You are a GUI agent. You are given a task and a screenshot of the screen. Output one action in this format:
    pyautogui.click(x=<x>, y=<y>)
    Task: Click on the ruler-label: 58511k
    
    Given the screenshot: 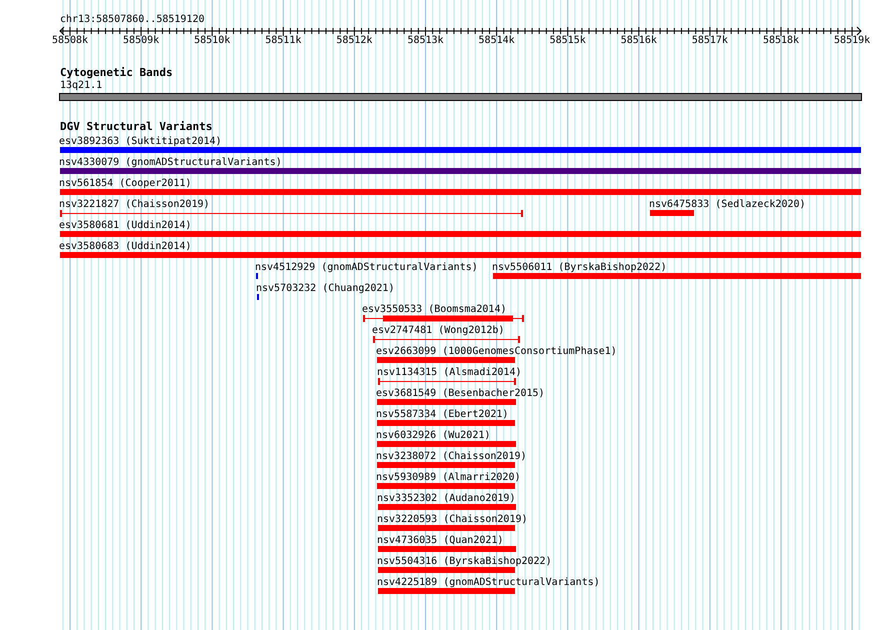 What is the action you would take?
    pyautogui.click(x=283, y=40)
    